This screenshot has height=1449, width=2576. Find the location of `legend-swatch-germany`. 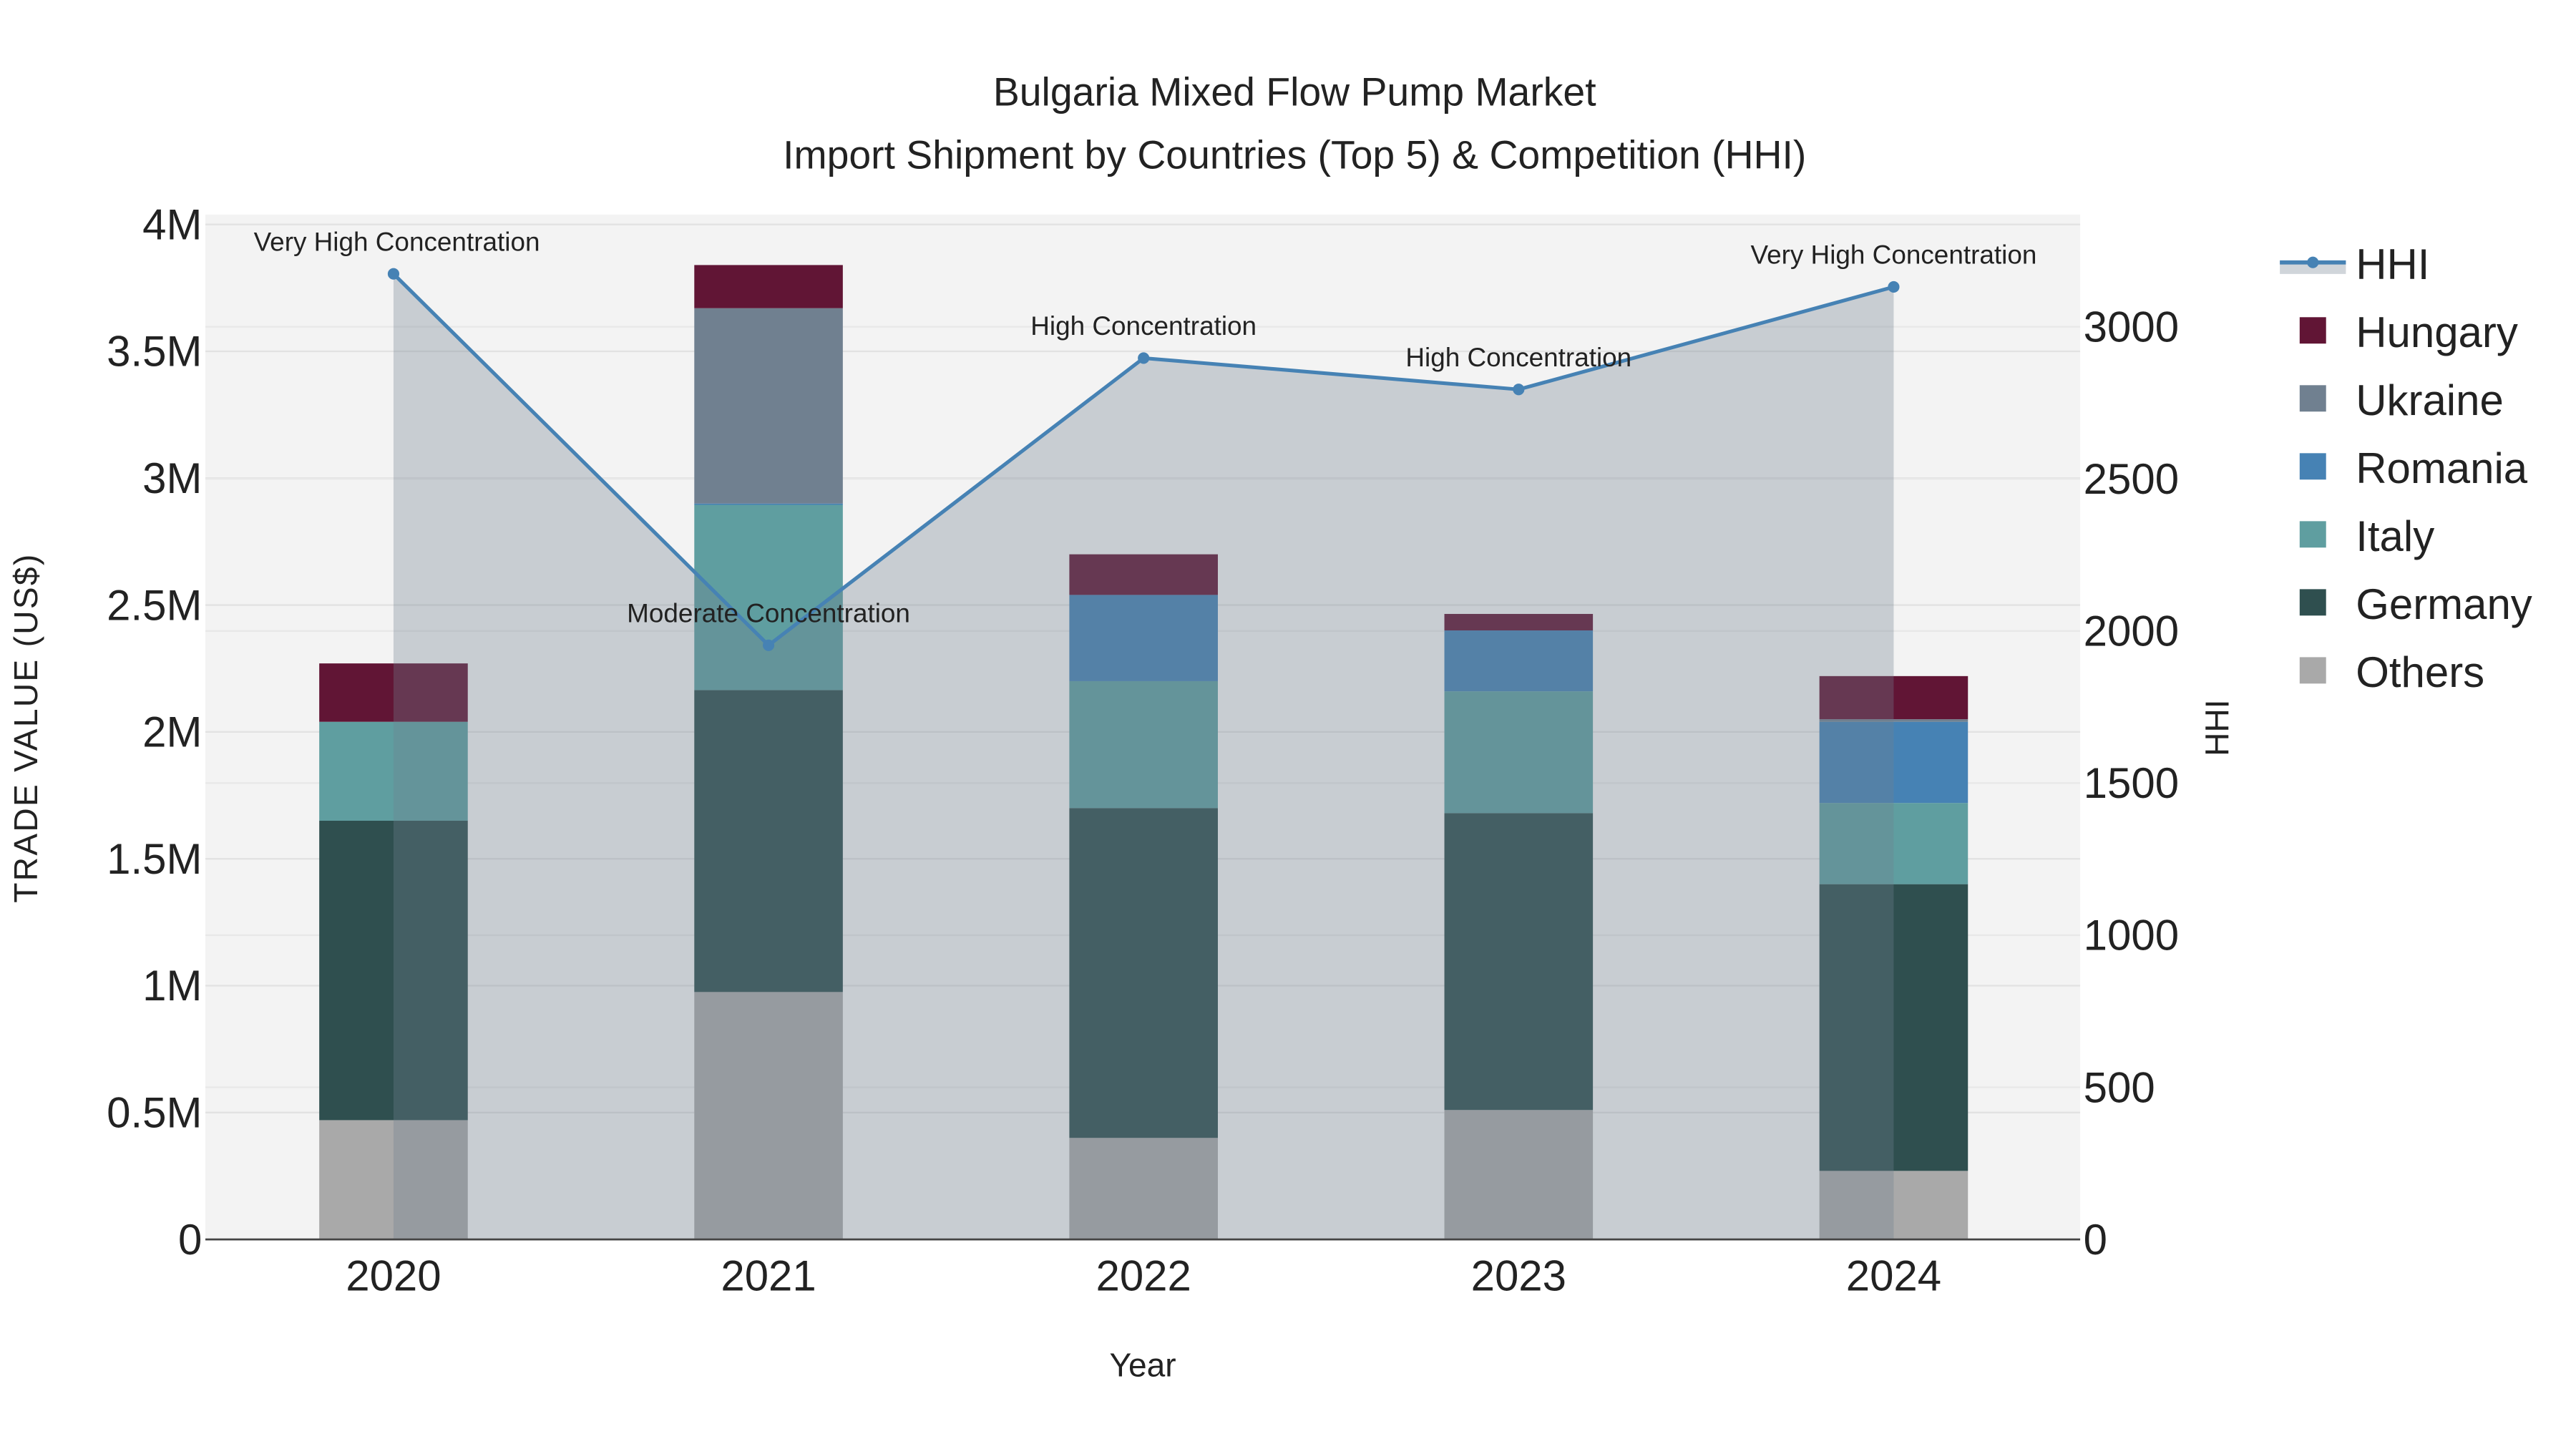

legend-swatch-germany is located at coordinates (2312, 602).